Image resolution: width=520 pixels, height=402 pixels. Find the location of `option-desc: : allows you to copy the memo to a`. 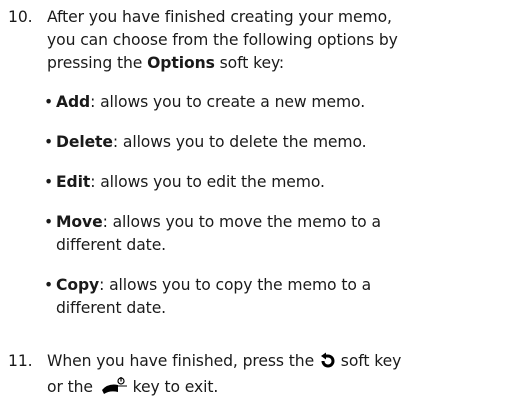

option-desc: : allows you to copy the memo to a is located at coordinates (235, 285).